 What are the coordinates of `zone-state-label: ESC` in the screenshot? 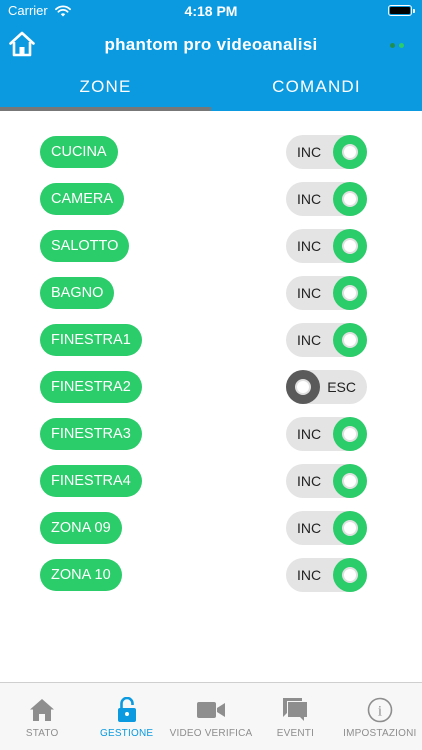 It's located at (341, 387).